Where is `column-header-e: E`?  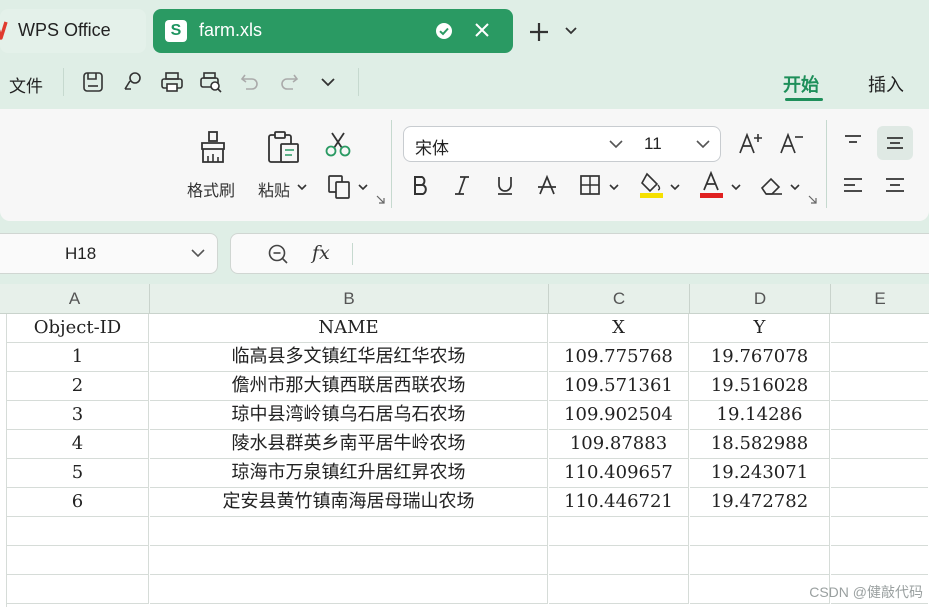
column-header-e: E is located at coordinates (880, 299).